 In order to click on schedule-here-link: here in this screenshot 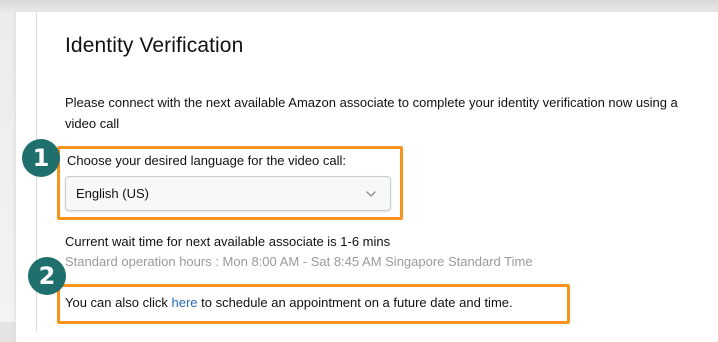, I will do `click(184, 302)`.